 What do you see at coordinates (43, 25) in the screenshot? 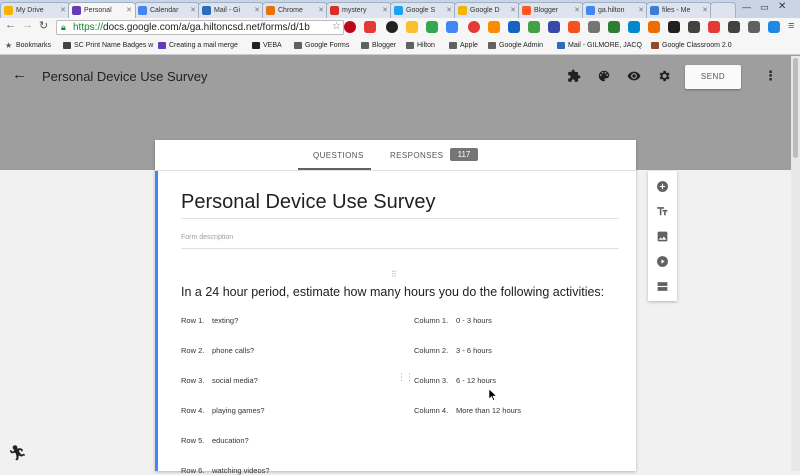
I see `reload-icon: ↻` at bounding box center [43, 25].